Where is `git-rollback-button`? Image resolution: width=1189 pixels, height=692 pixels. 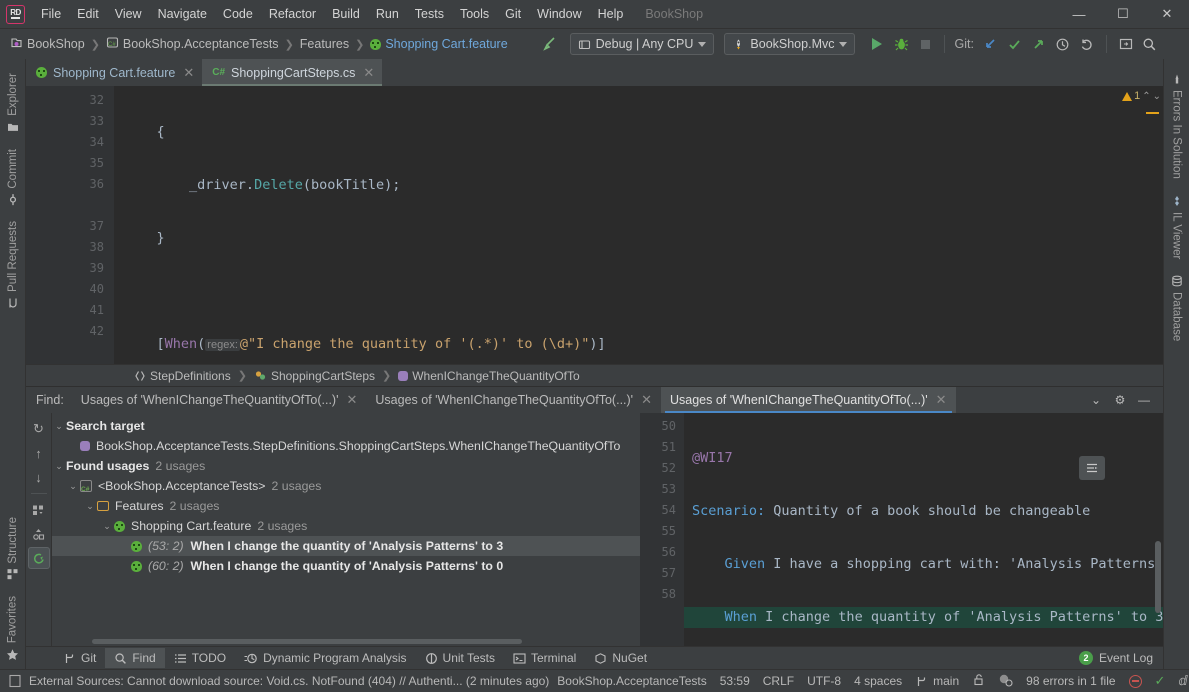 git-rollback-button is located at coordinates (1087, 44).